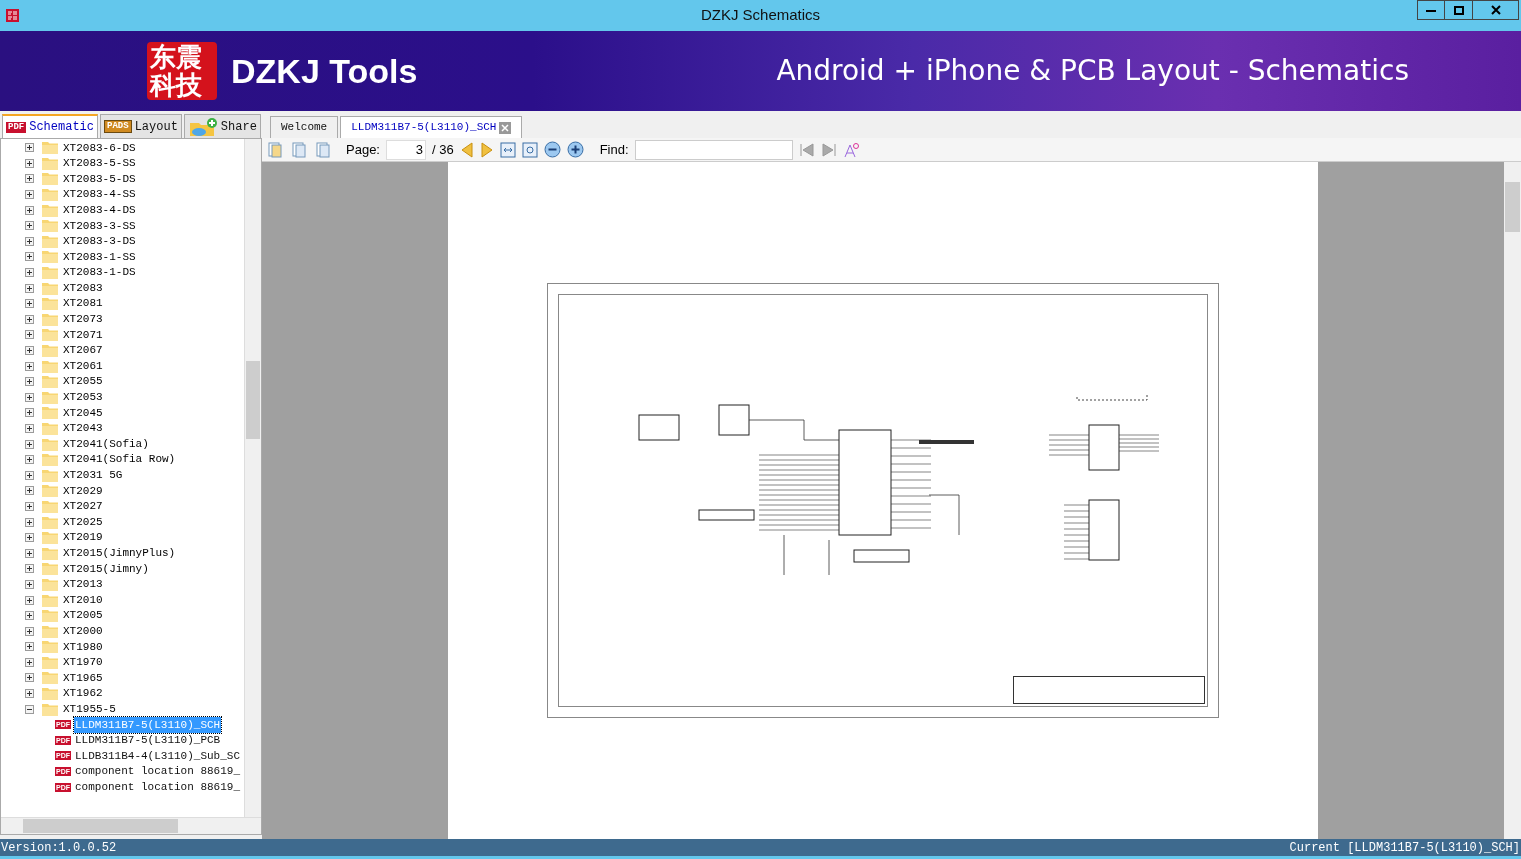 Image resolution: width=1521 pixels, height=859 pixels. I want to click on tree-item: XT2083-1-SS, so click(98, 257).